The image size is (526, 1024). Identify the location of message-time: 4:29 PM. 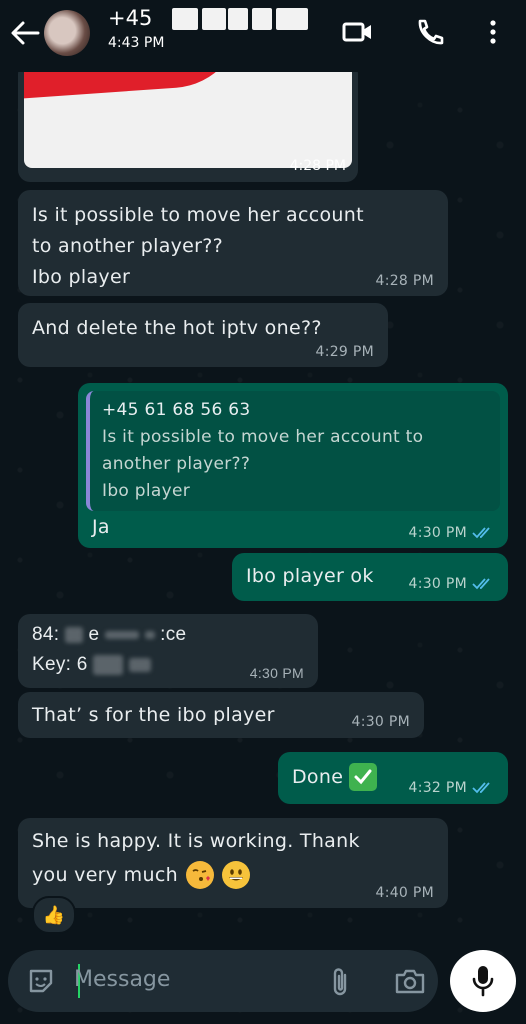
(344, 352).